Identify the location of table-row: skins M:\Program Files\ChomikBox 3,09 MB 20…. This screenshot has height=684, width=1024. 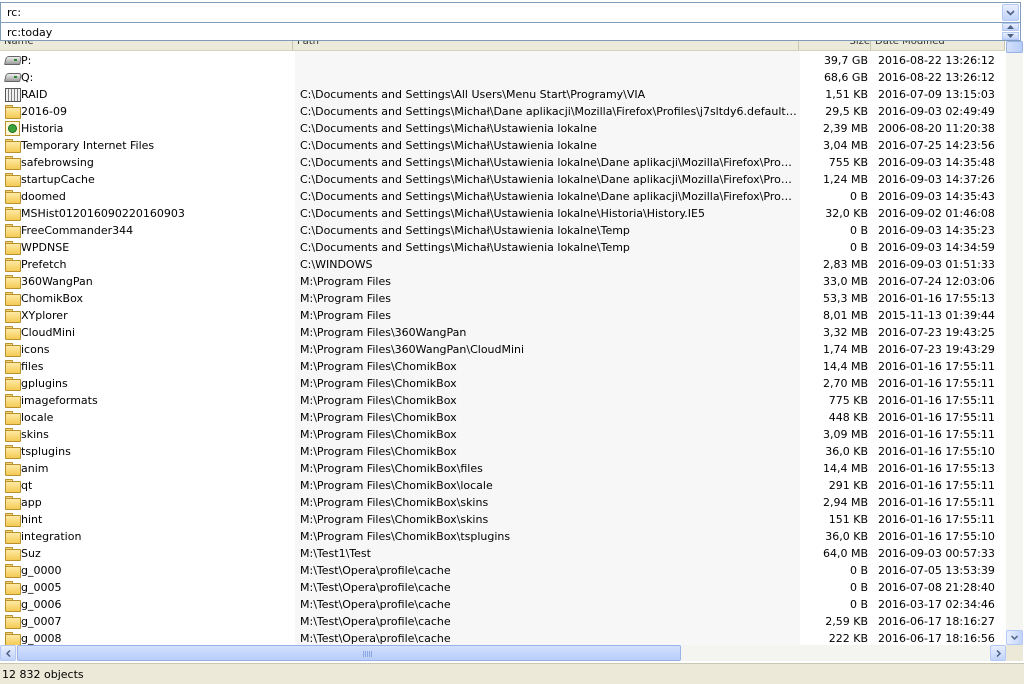
(503, 434).